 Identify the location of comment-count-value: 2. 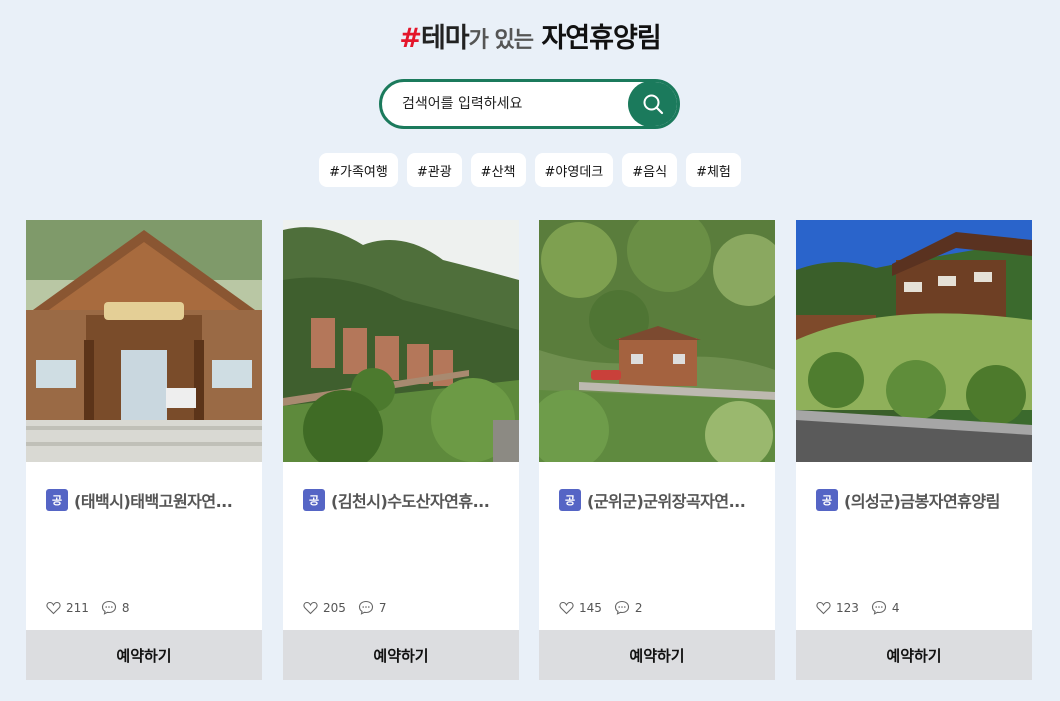
(638, 607).